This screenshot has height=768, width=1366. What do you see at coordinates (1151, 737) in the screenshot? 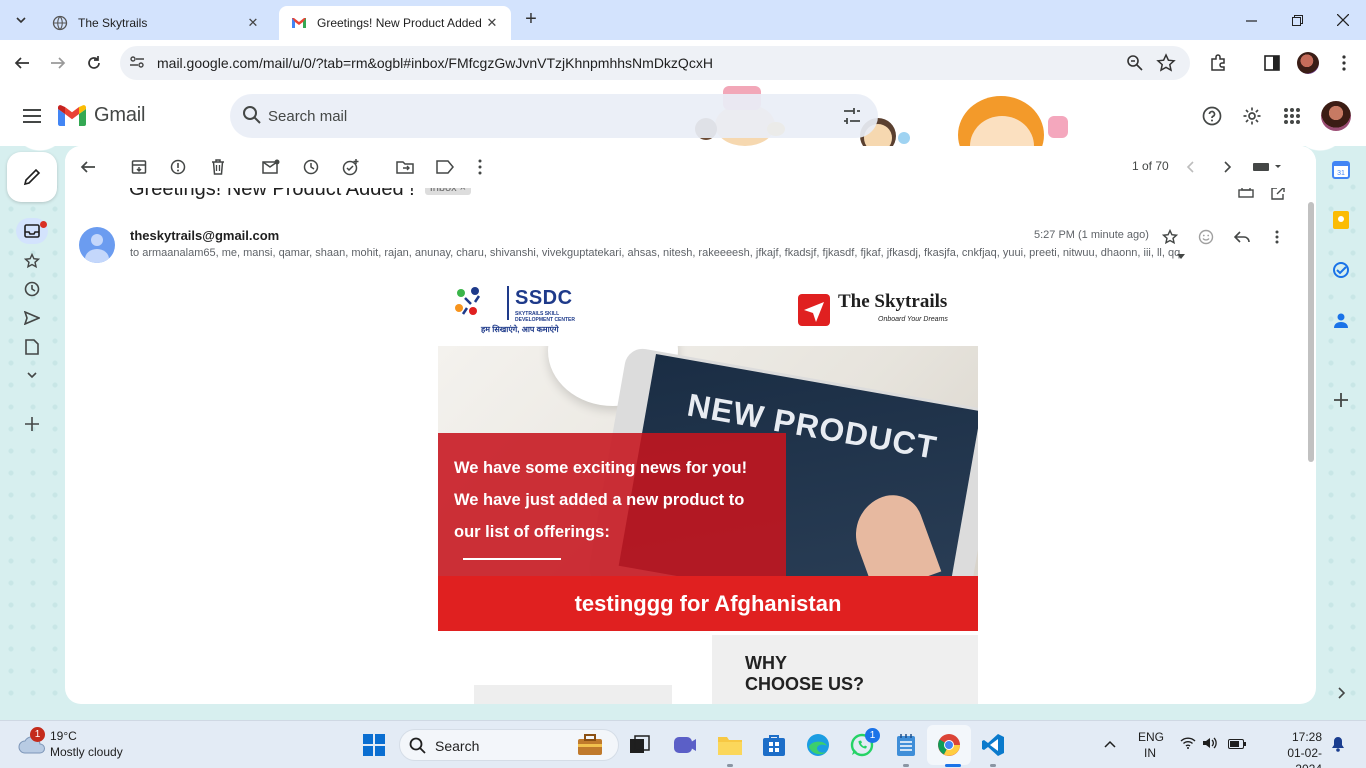
I see `language-code: ENG` at bounding box center [1151, 737].